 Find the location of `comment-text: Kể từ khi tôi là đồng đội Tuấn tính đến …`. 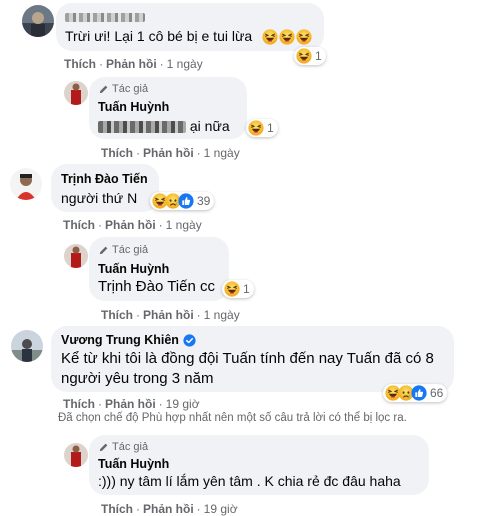

comment-text: Kể từ khi tôi là đồng đội Tuấn tính đến … is located at coordinates (247, 368).